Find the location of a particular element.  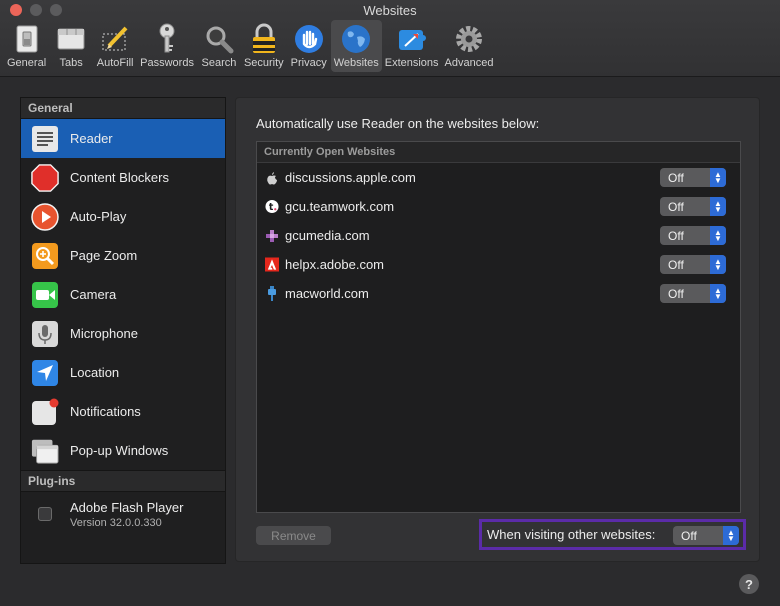

sidebar-item-reader: Reader is located at coordinates (123, 138).